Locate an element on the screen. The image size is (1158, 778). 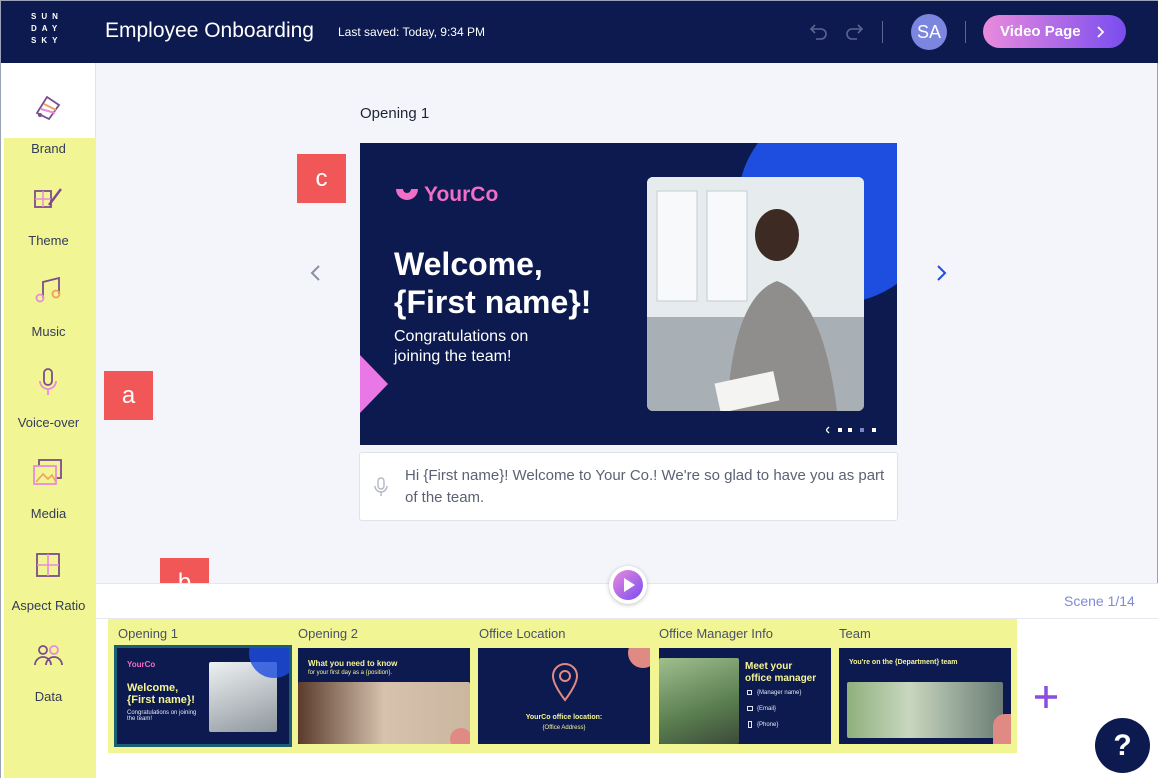
media-images-icon is located at coordinates (47, 472).